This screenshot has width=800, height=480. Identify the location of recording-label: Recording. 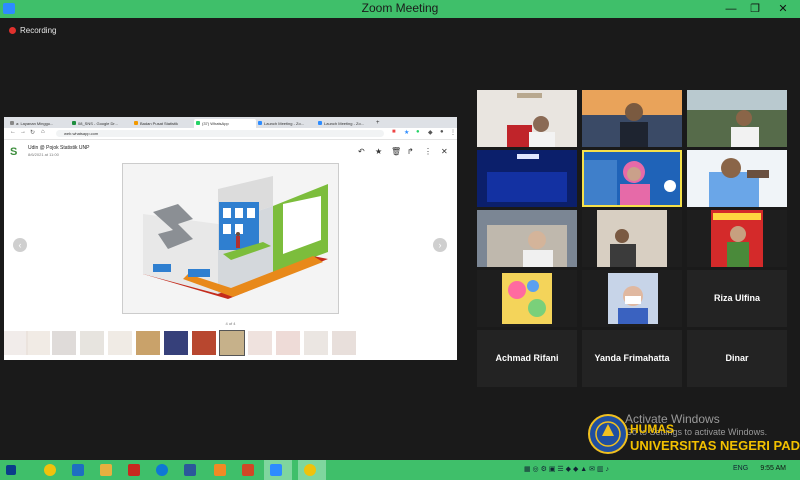
(38, 30).